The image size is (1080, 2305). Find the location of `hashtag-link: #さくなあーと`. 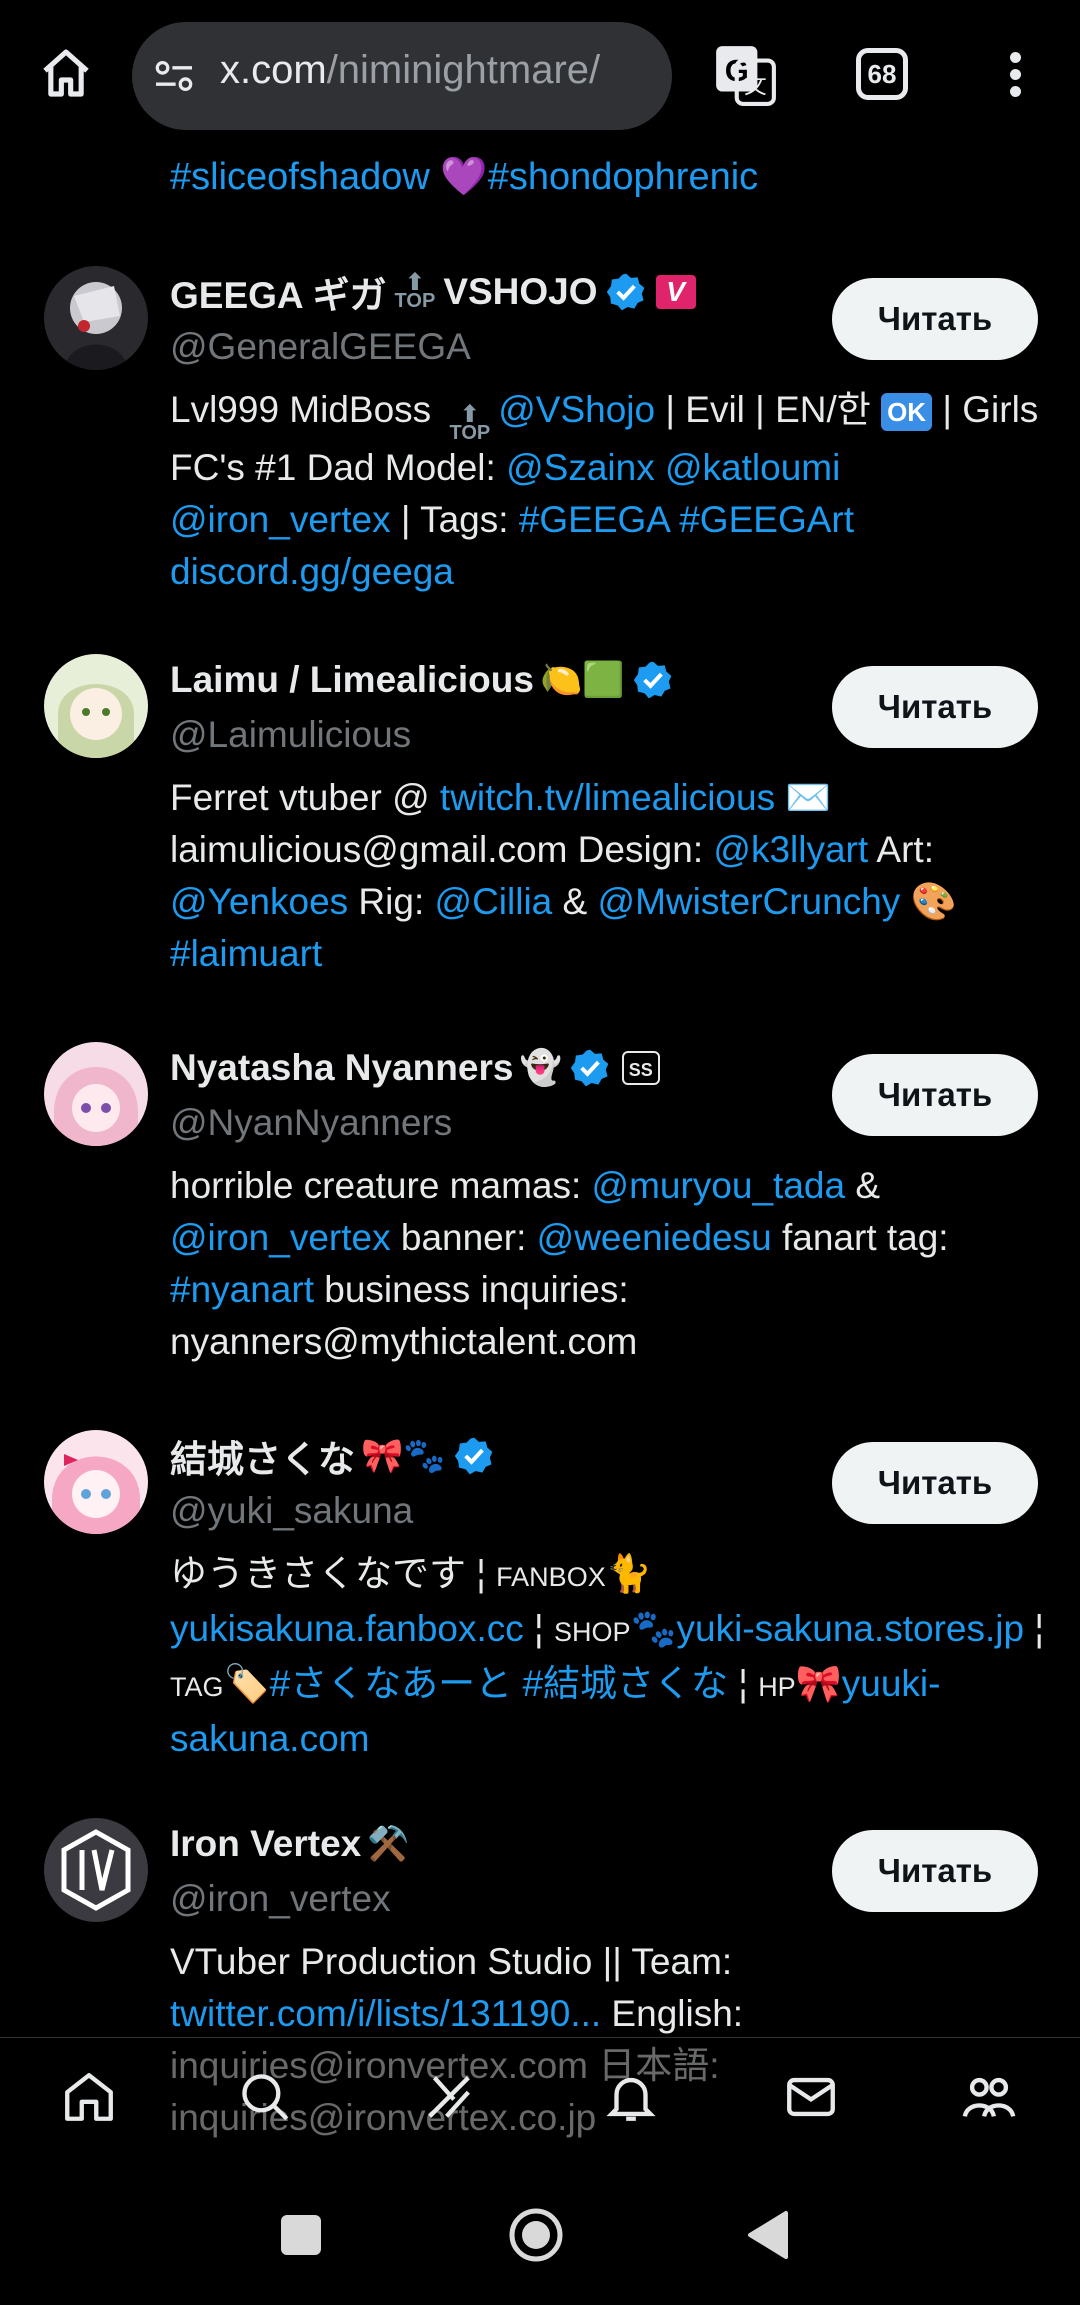

hashtag-link: #さくなあーと is located at coordinates (391, 1683).